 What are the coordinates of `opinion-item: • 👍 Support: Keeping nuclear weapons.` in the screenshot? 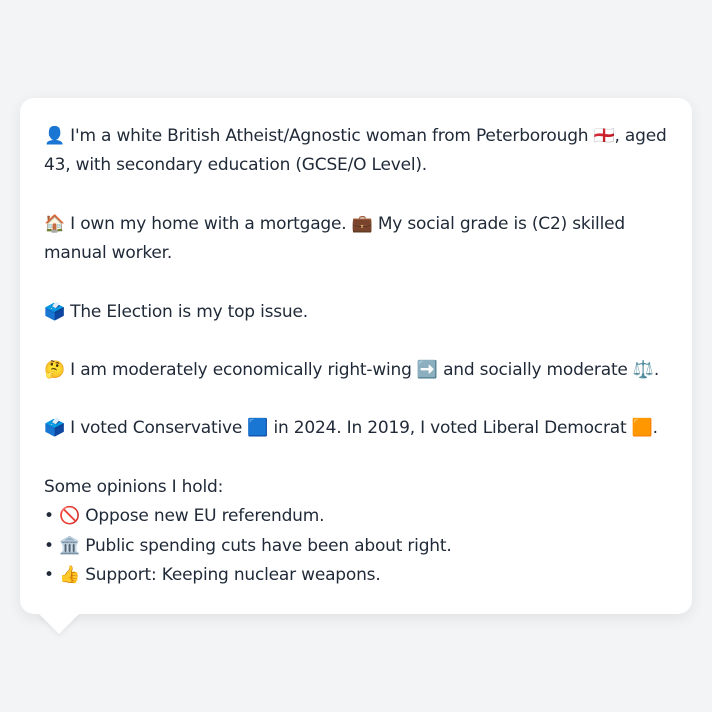 It's located at (212, 575).